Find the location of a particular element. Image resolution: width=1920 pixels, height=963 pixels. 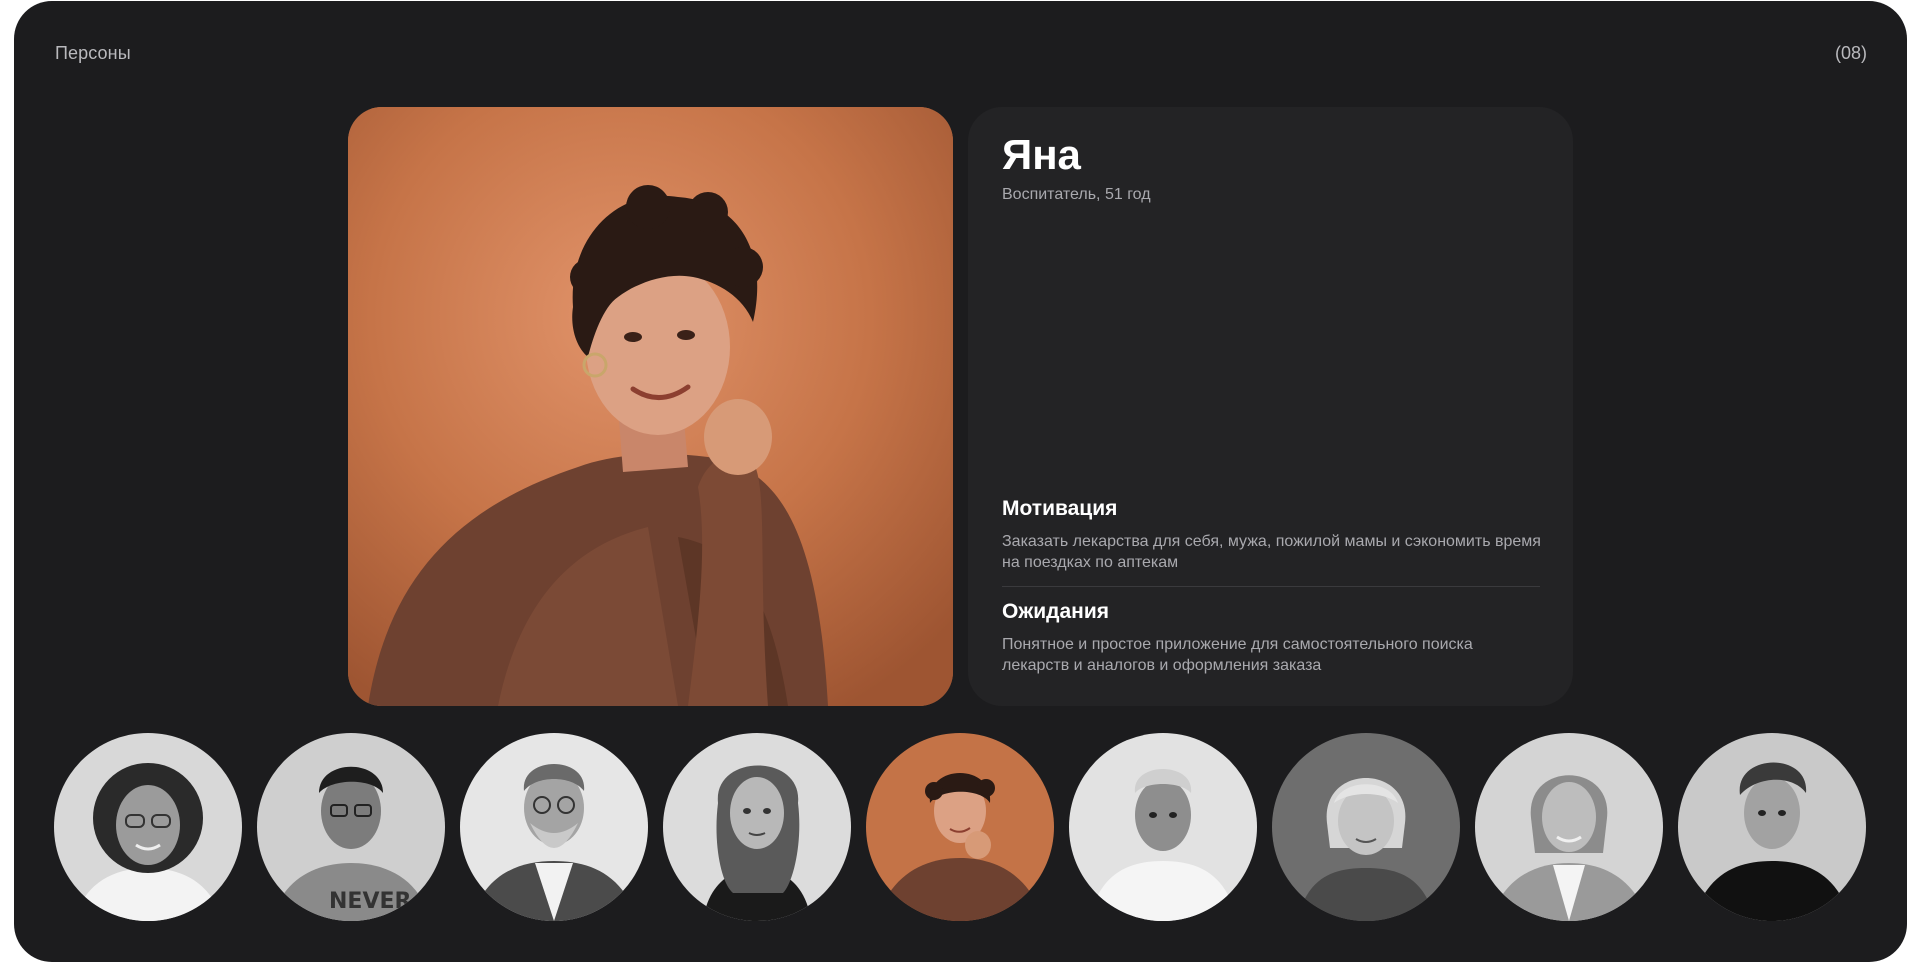

avatar-man-glasses-never-shirt: NEVER is located at coordinates (351, 827).